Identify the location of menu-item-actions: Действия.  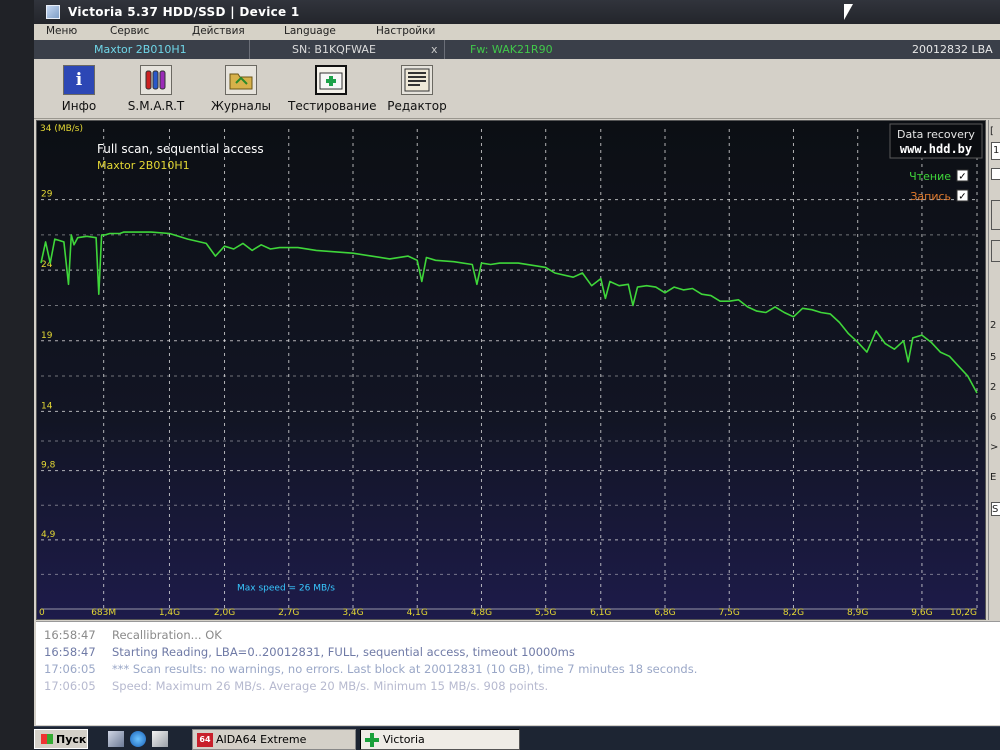
(218, 31).